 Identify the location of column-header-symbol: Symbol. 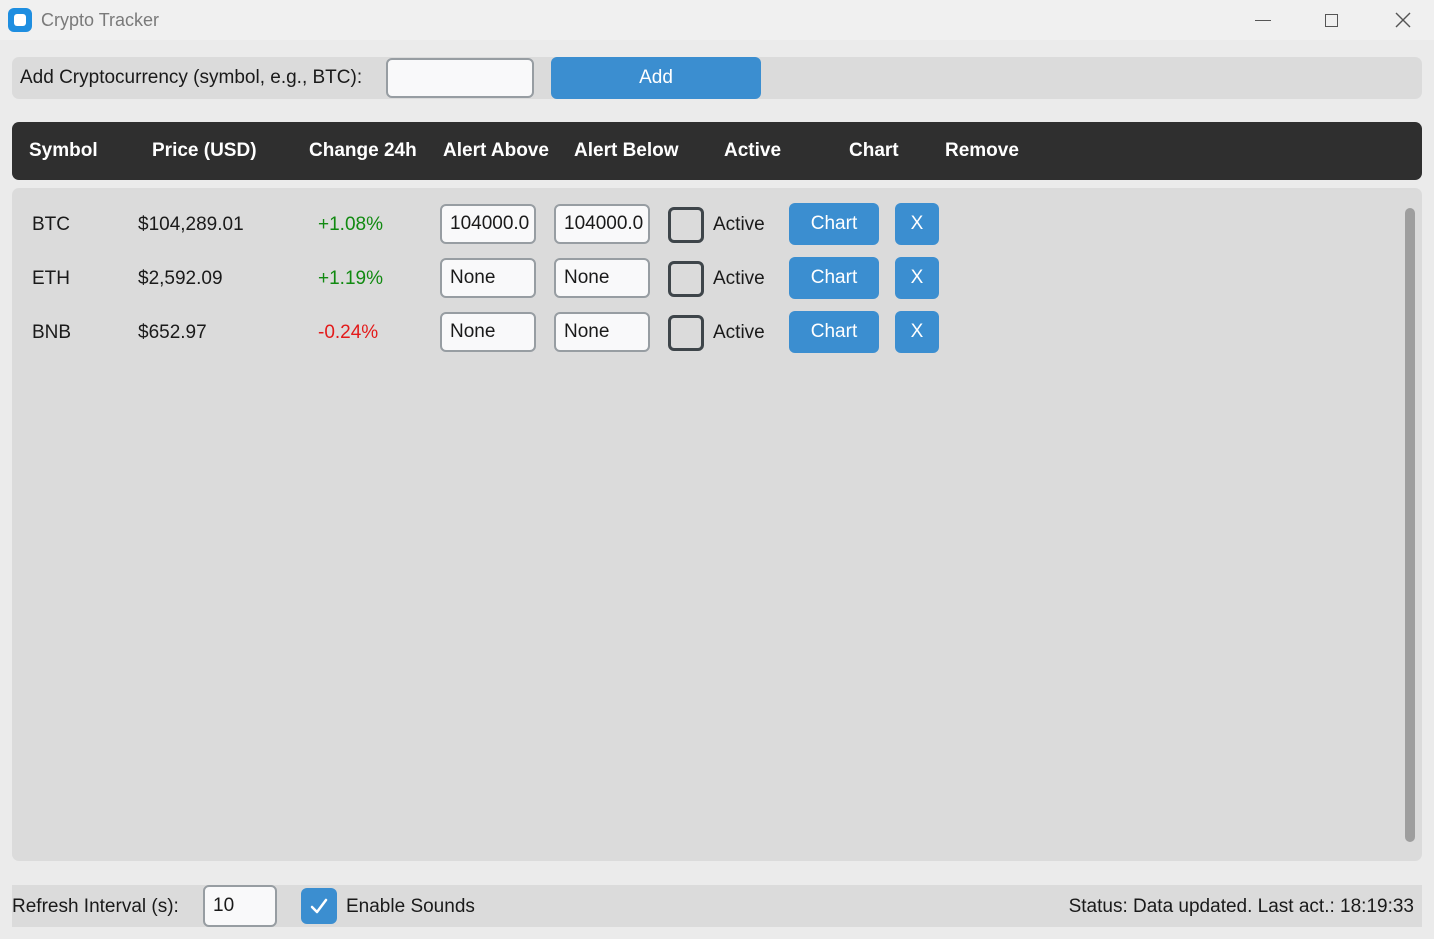
(63, 150).